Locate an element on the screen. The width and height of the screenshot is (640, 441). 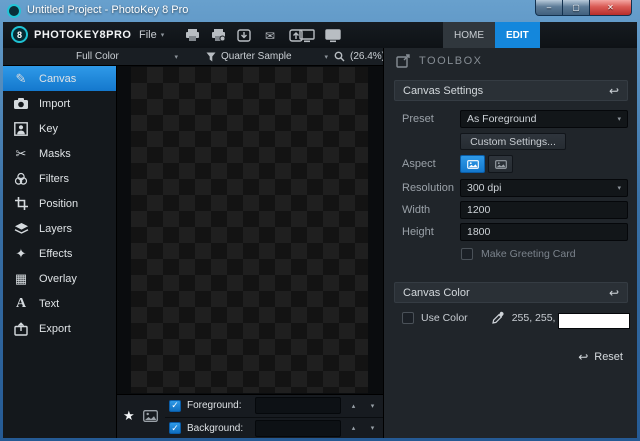
width-label: Width is located at coordinates (416, 210).